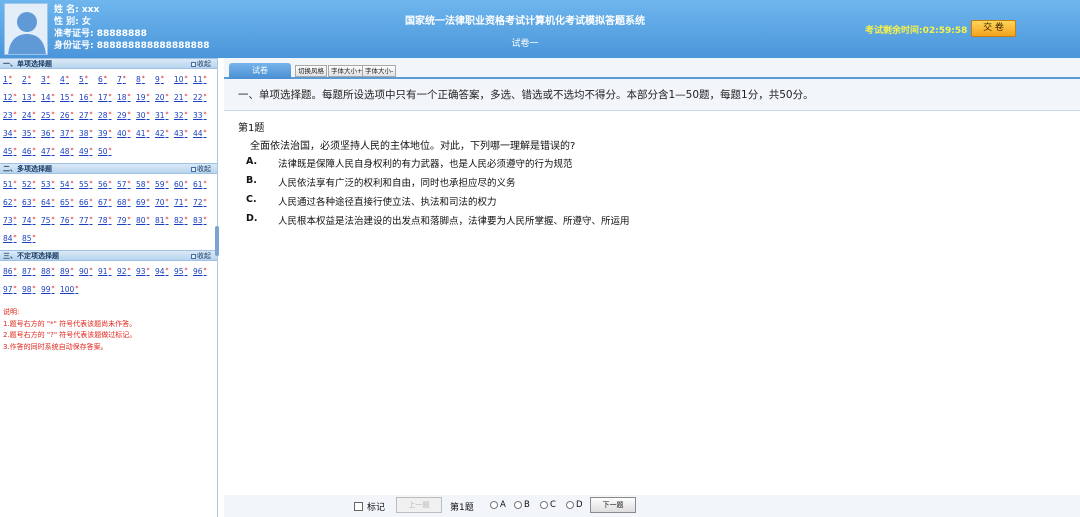  Describe the element at coordinates (145, 134) in the screenshot. I see `question-link: 41*` at that location.